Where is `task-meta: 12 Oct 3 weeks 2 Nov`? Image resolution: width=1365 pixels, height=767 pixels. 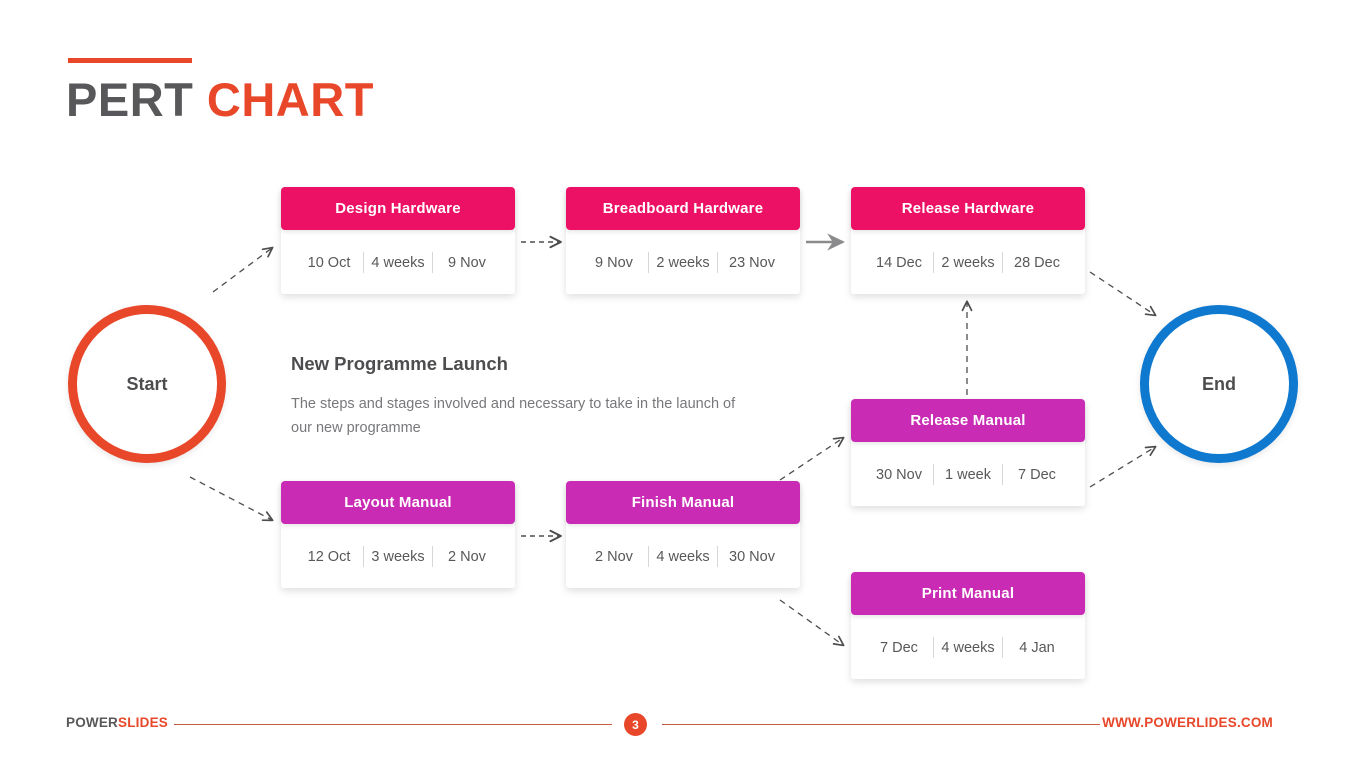 task-meta: 12 Oct 3 weeks 2 Nov is located at coordinates (398, 556).